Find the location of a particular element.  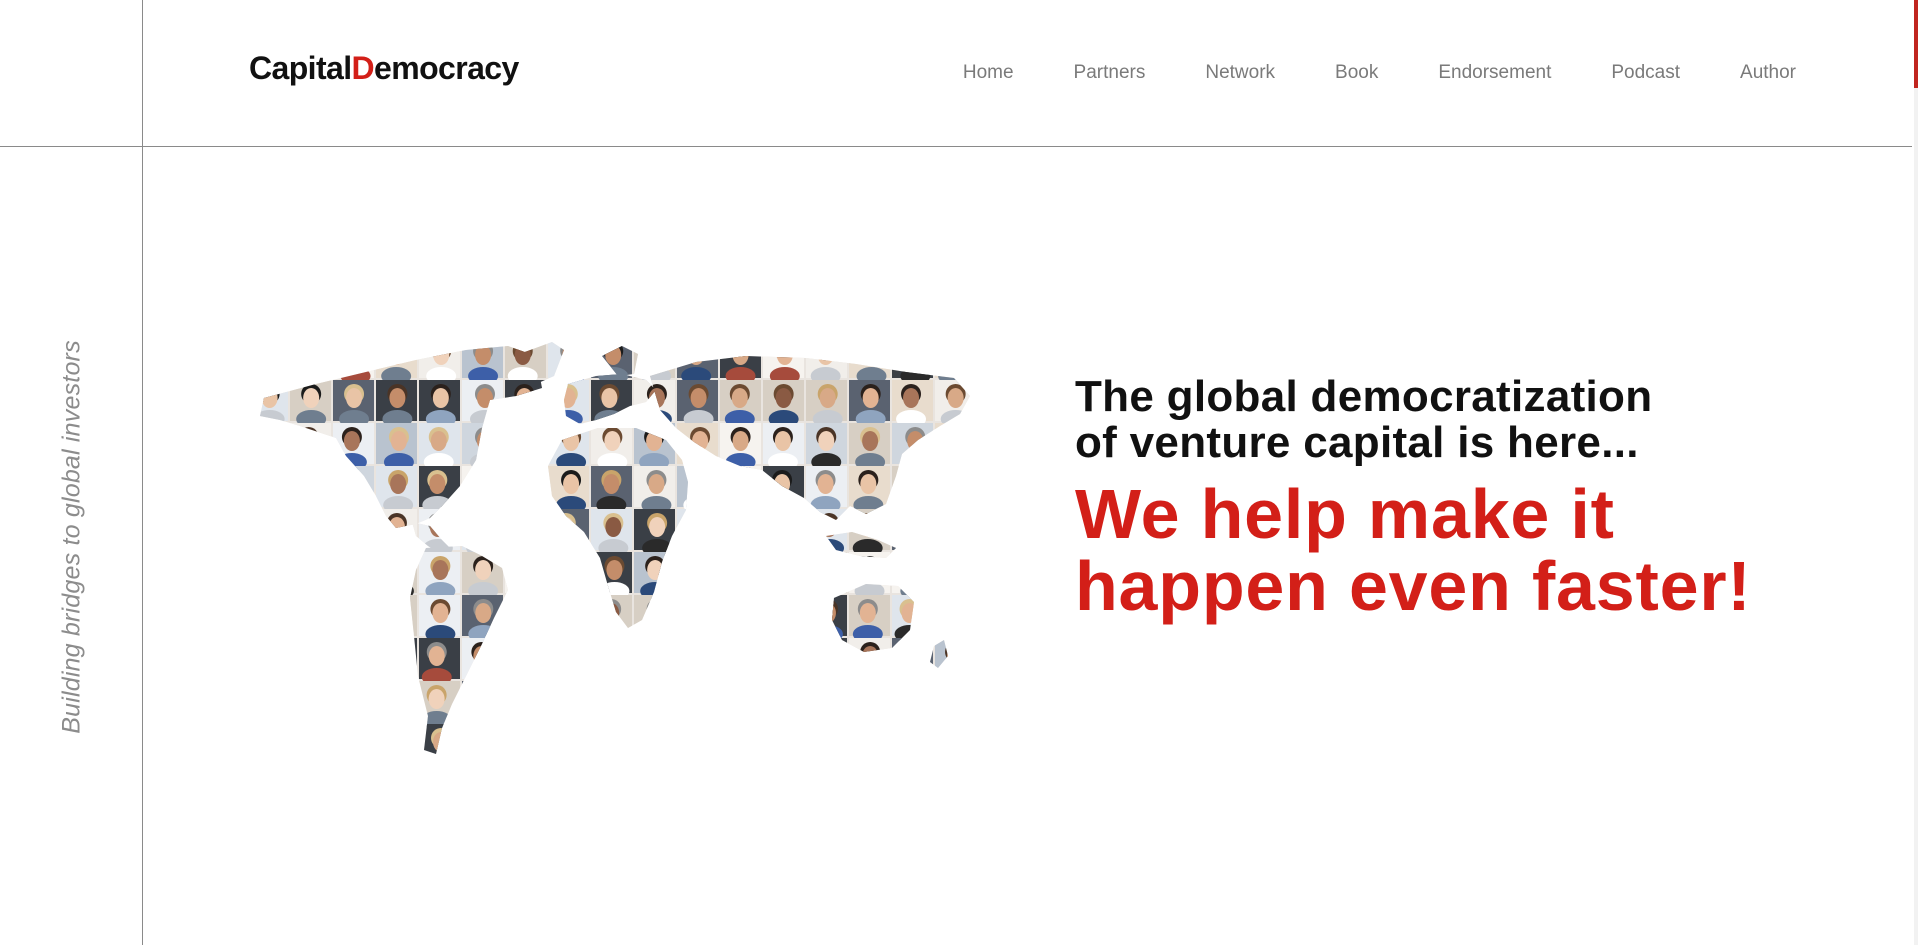

nav-item-book: Book is located at coordinates (1356, 73).